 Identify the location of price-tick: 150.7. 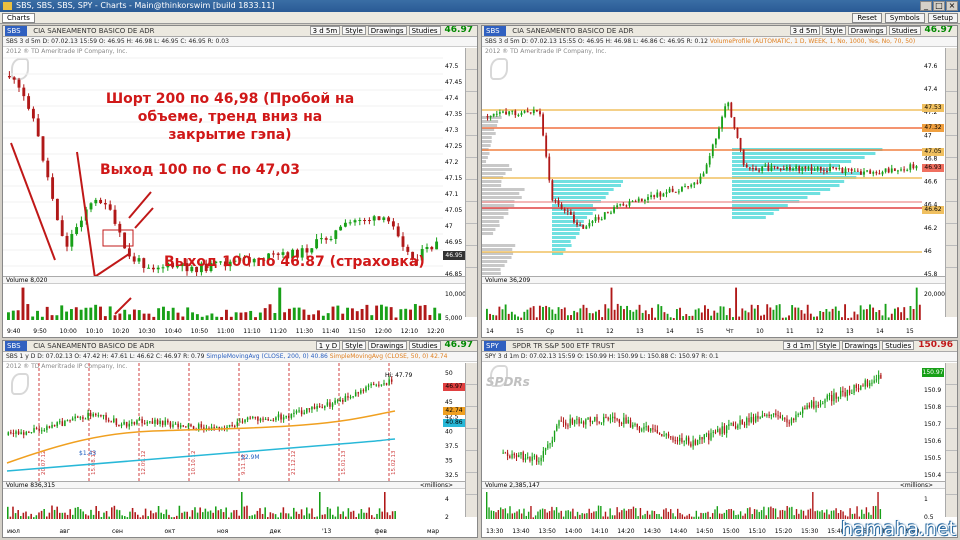
(932, 424).